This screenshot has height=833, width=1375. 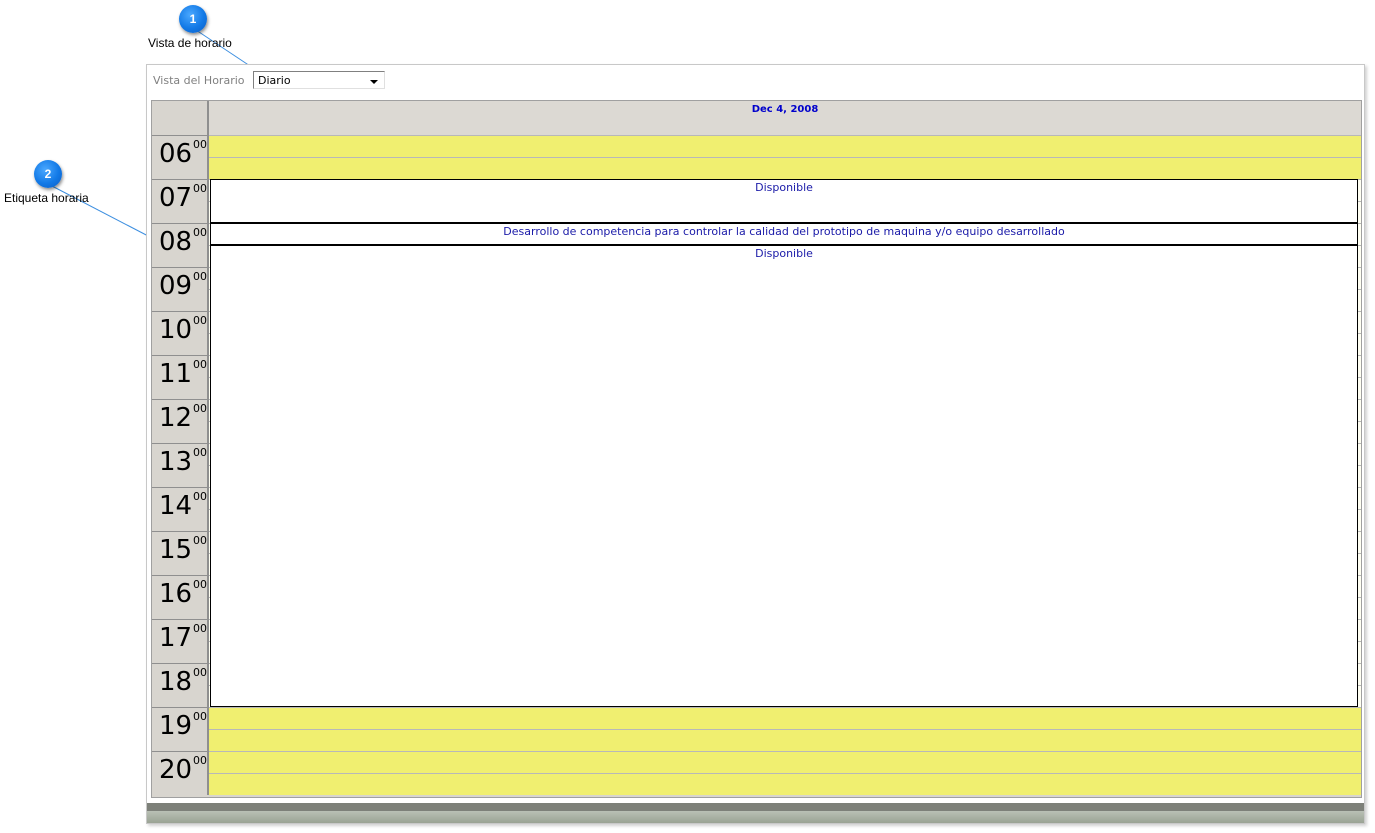 What do you see at coordinates (46, 198) in the screenshot?
I see `callout-2-label: Etiqueta horaria` at bounding box center [46, 198].